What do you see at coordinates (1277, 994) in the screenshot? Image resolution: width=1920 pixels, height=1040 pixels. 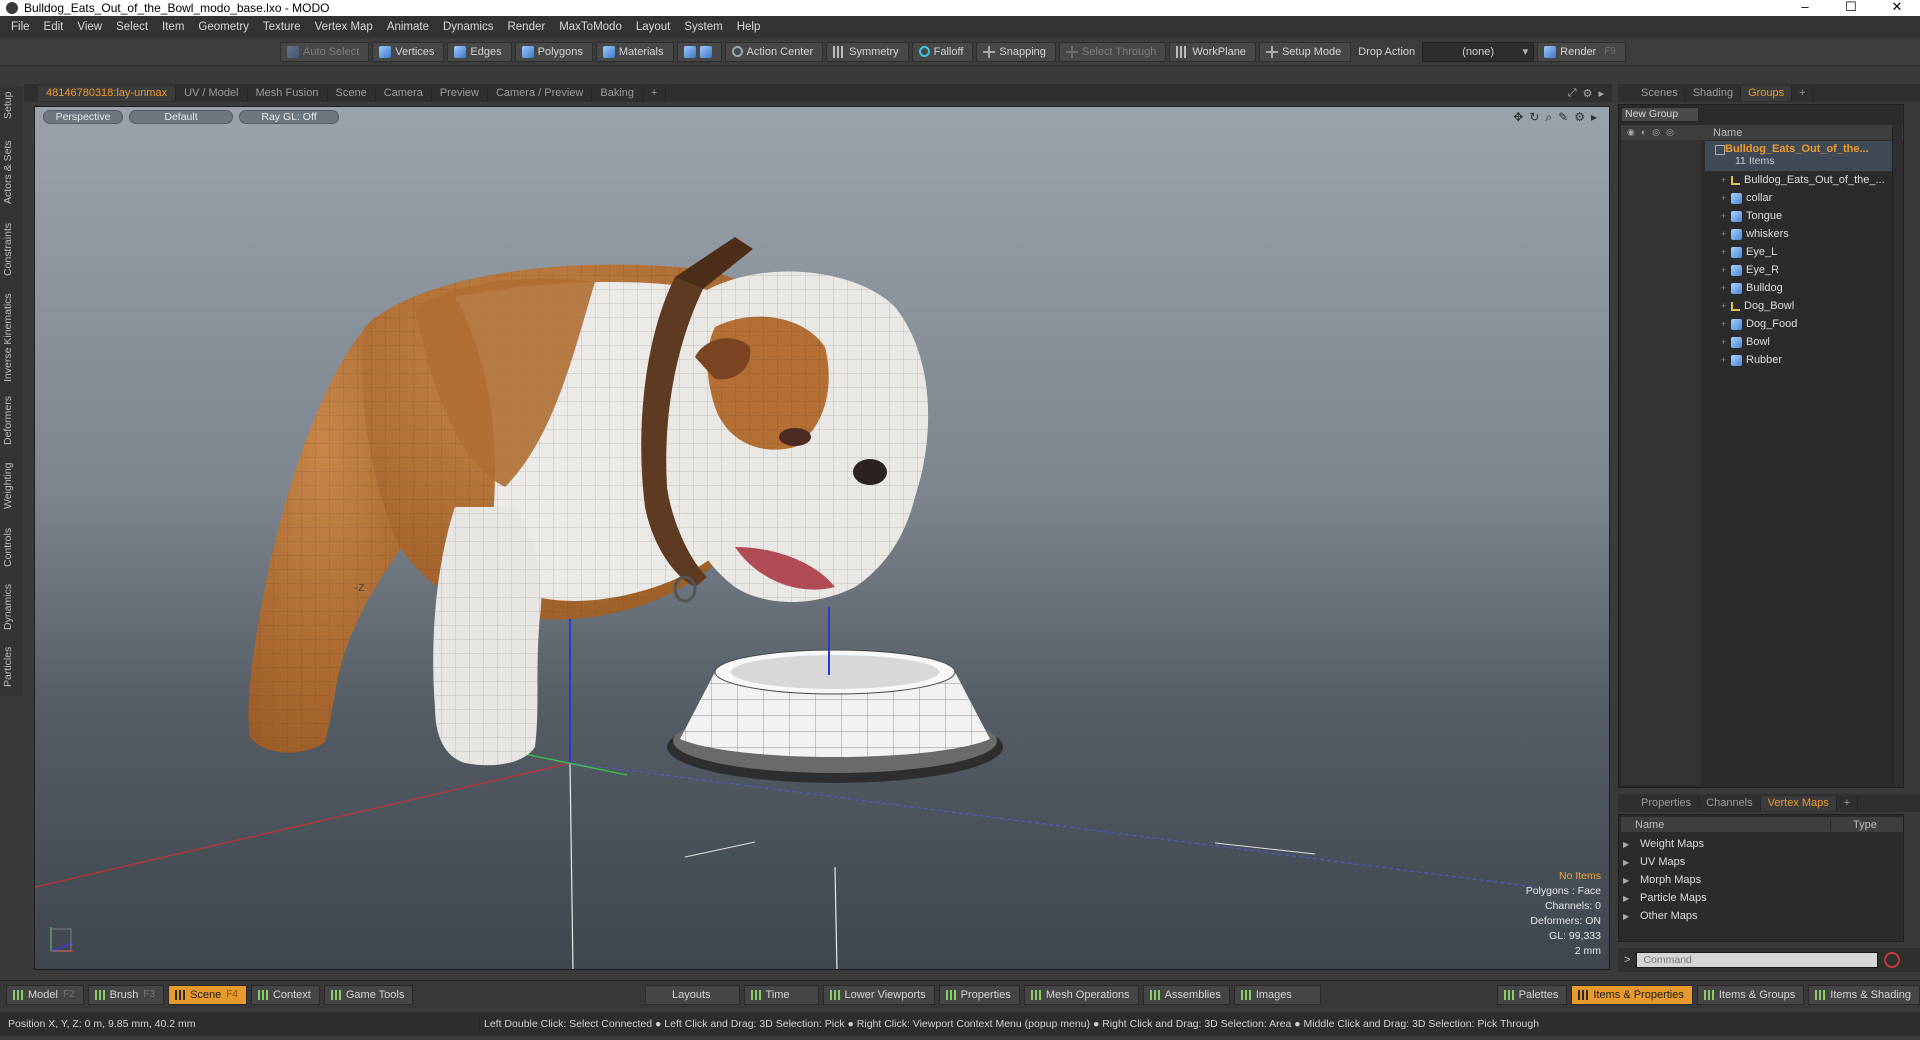 I see `images-button: Images` at bounding box center [1277, 994].